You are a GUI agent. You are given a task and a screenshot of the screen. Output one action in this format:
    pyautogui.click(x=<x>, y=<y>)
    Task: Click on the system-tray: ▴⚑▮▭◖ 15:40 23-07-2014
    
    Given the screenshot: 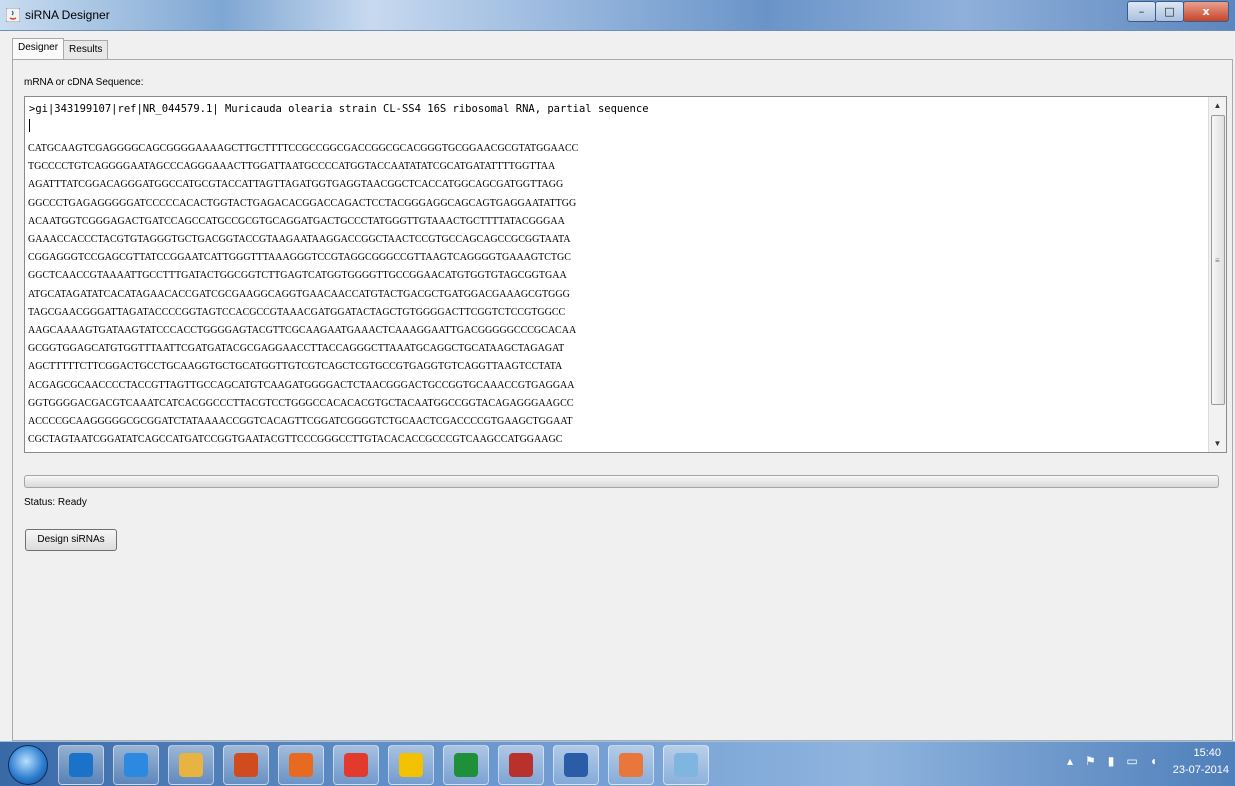 What is the action you would take?
    pyautogui.click(x=1140, y=764)
    